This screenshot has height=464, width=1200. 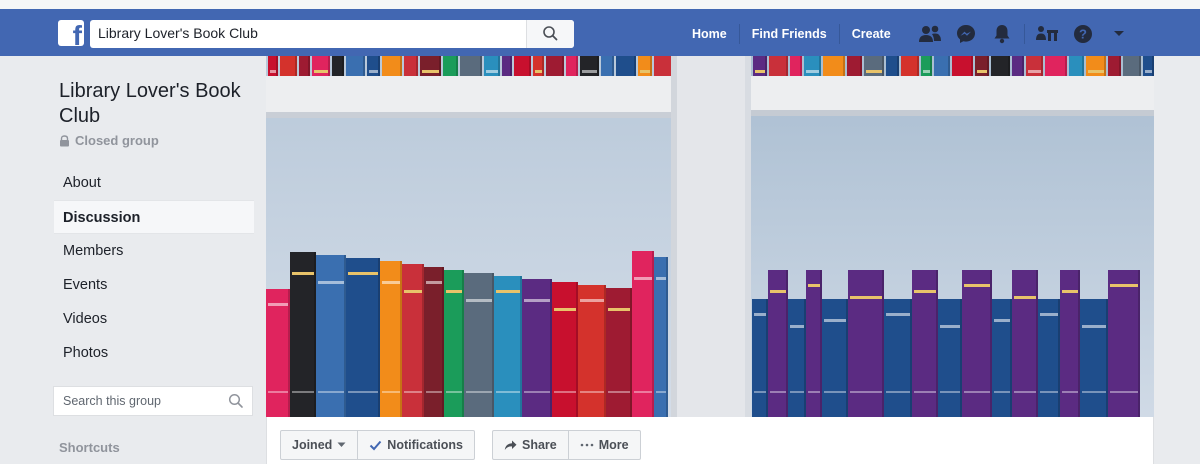 What do you see at coordinates (154, 217) in the screenshot?
I see `sidebar-item-discussion: Discussion` at bounding box center [154, 217].